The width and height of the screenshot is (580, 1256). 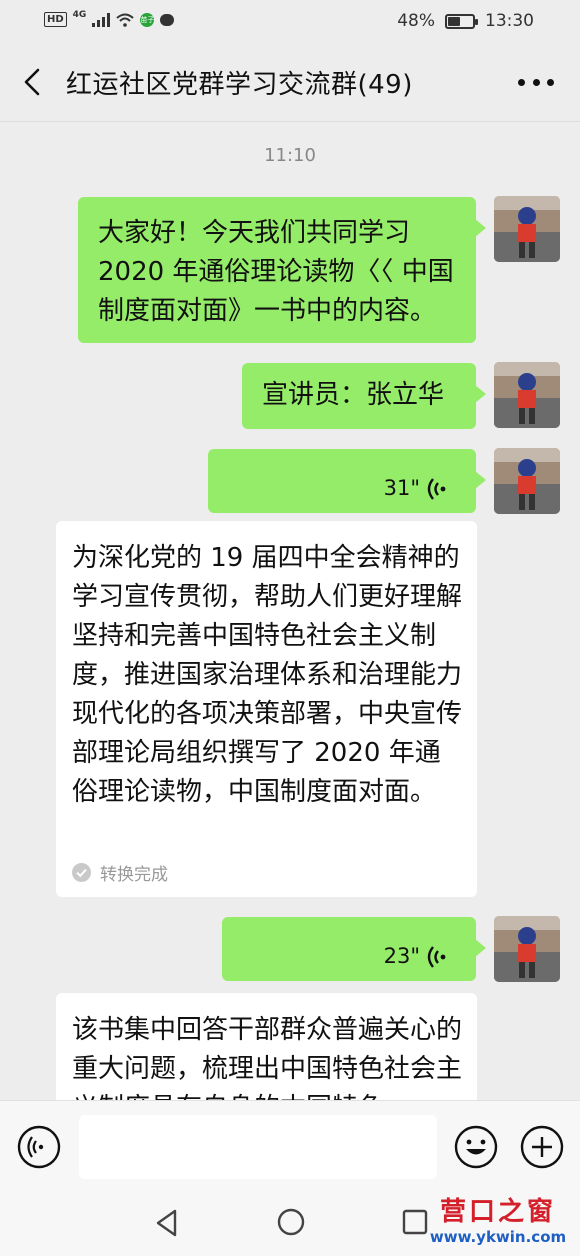 I want to click on transcript-status: 转换完成, so click(x=120, y=872).